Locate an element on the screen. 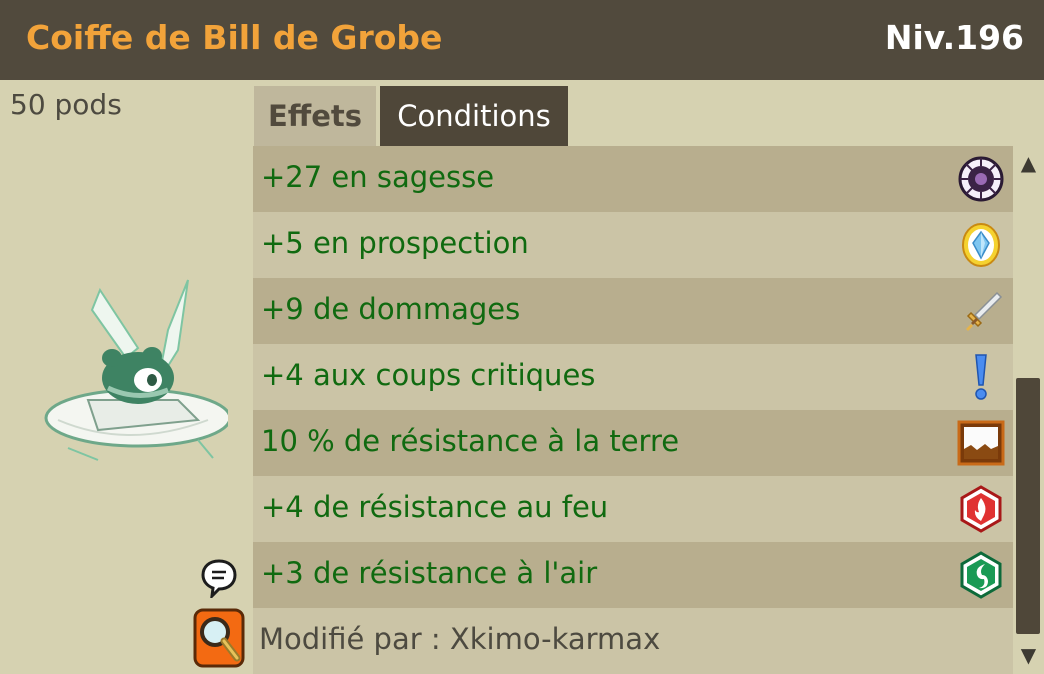 The image size is (1044, 674). modified-by-row: Modifié par : Xkimo-karmax is located at coordinates (633, 641).